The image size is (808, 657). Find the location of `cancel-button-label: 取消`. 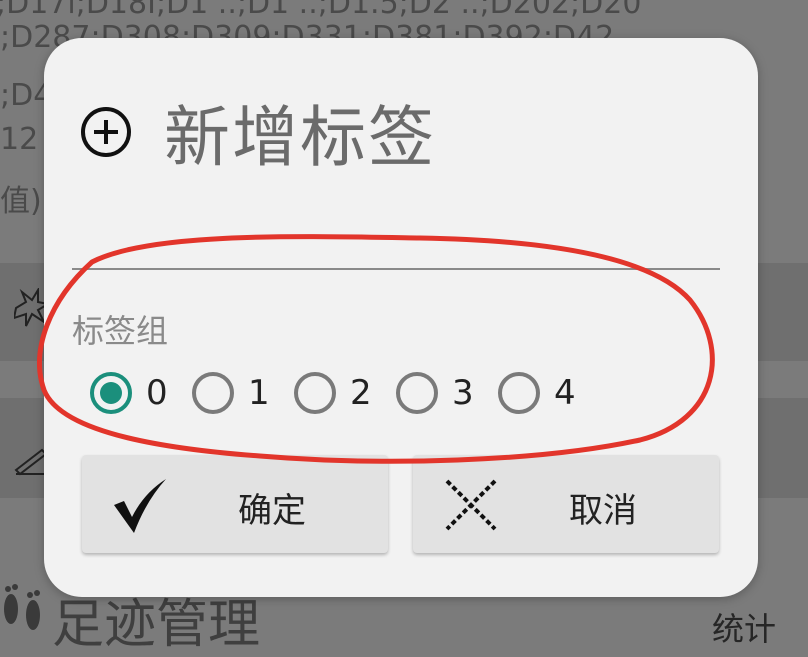

cancel-button-label: 取消 is located at coordinates (603, 511).